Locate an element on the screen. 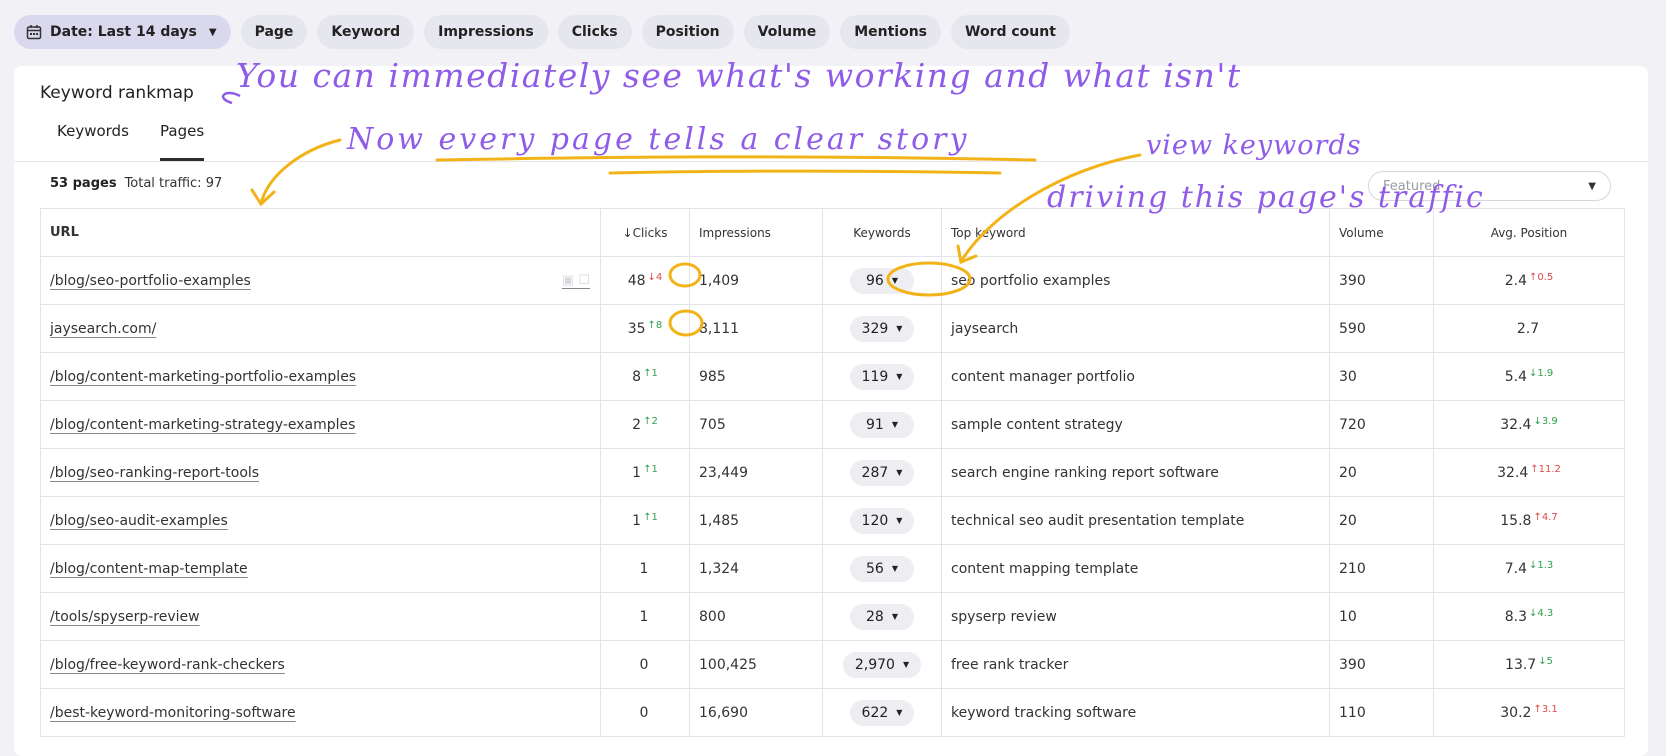 Image resolution: width=1666 pixels, height=756 pixels. keywords-dropdown: 622 ▼ is located at coordinates (882, 712).